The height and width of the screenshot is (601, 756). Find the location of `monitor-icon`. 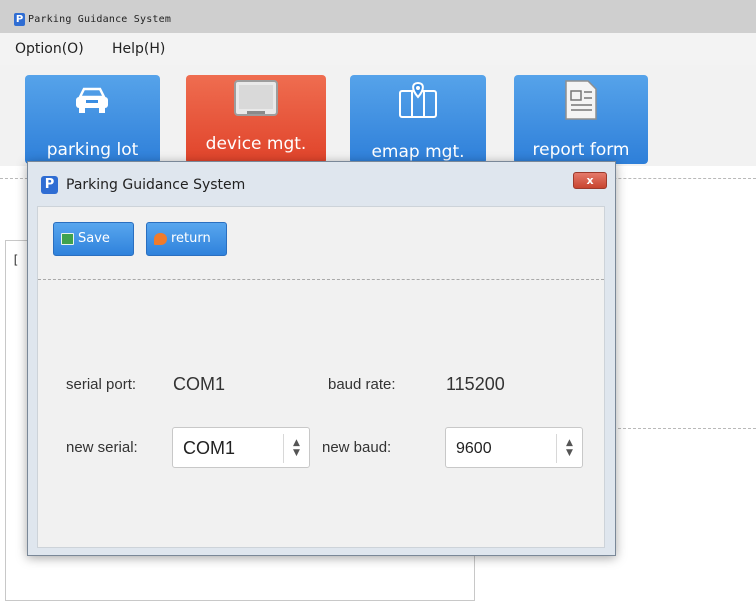

monitor-icon is located at coordinates (256, 98).